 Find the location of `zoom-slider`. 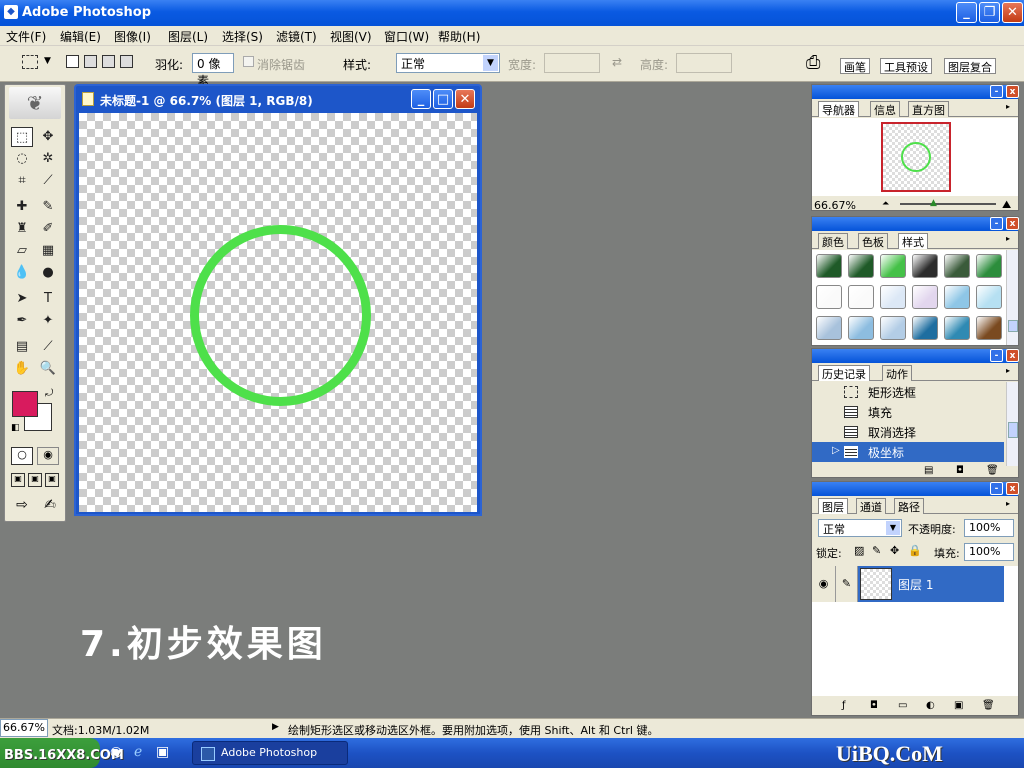

zoom-slider is located at coordinates (948, 204).